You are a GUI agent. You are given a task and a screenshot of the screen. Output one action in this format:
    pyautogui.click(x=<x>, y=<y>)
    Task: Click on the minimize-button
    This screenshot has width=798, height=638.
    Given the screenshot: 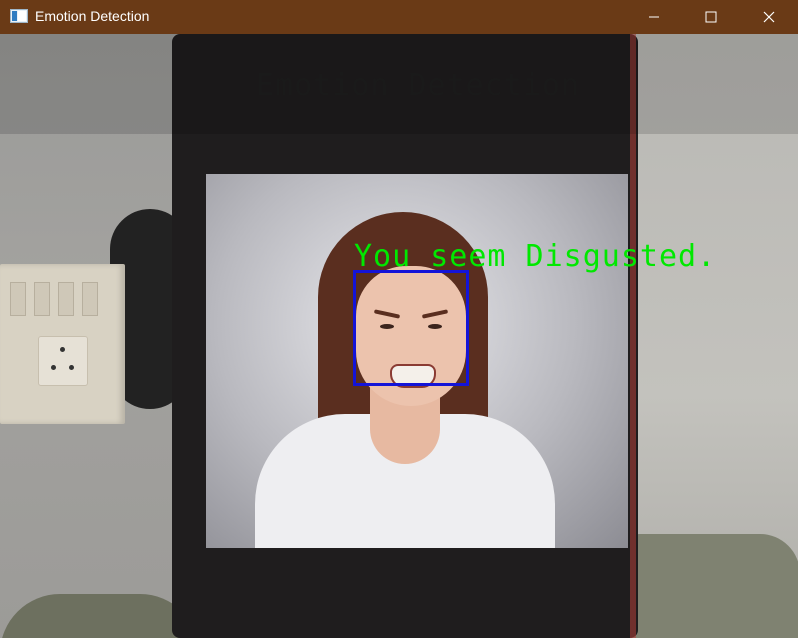 What is the action you would take?
    pyautogui.click(x=654, y=17)
    